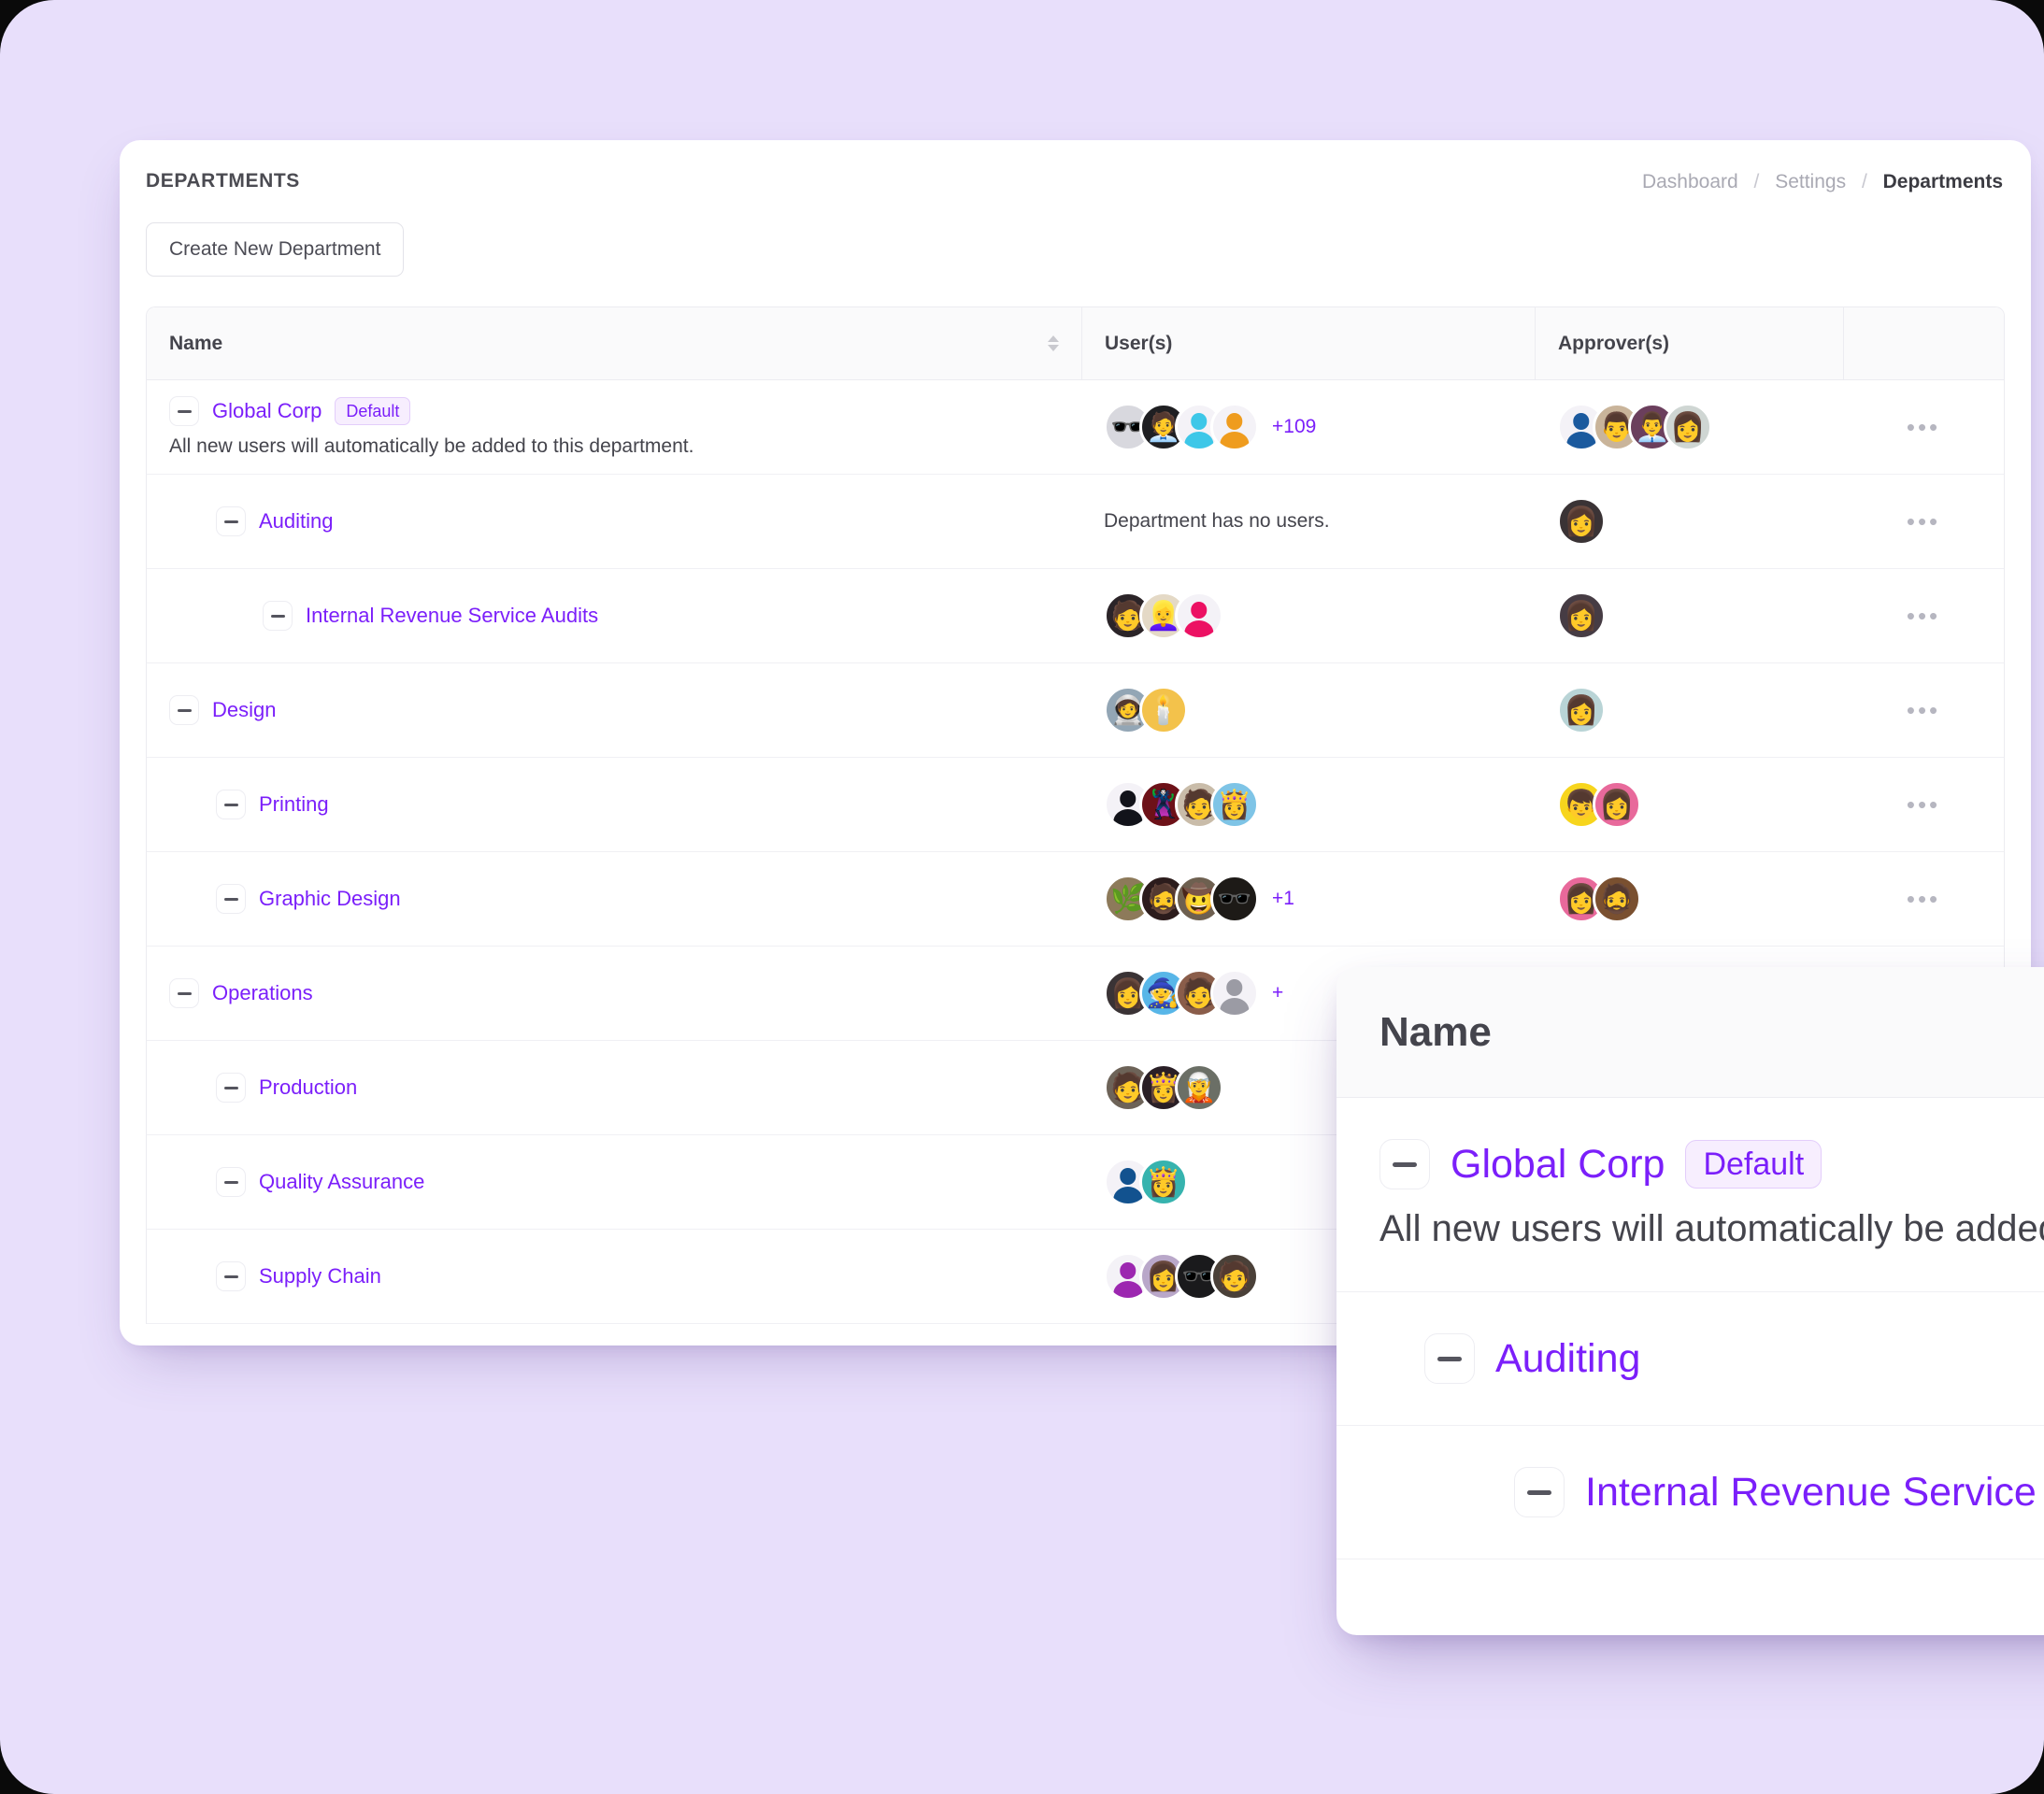 The width and height of the screenshot is (2044, 1794). What do you see at coordinates (1217, 521) in the screenshot?
I see `empty-users-text: Department has no users.` at bounding box center [1217, 521].